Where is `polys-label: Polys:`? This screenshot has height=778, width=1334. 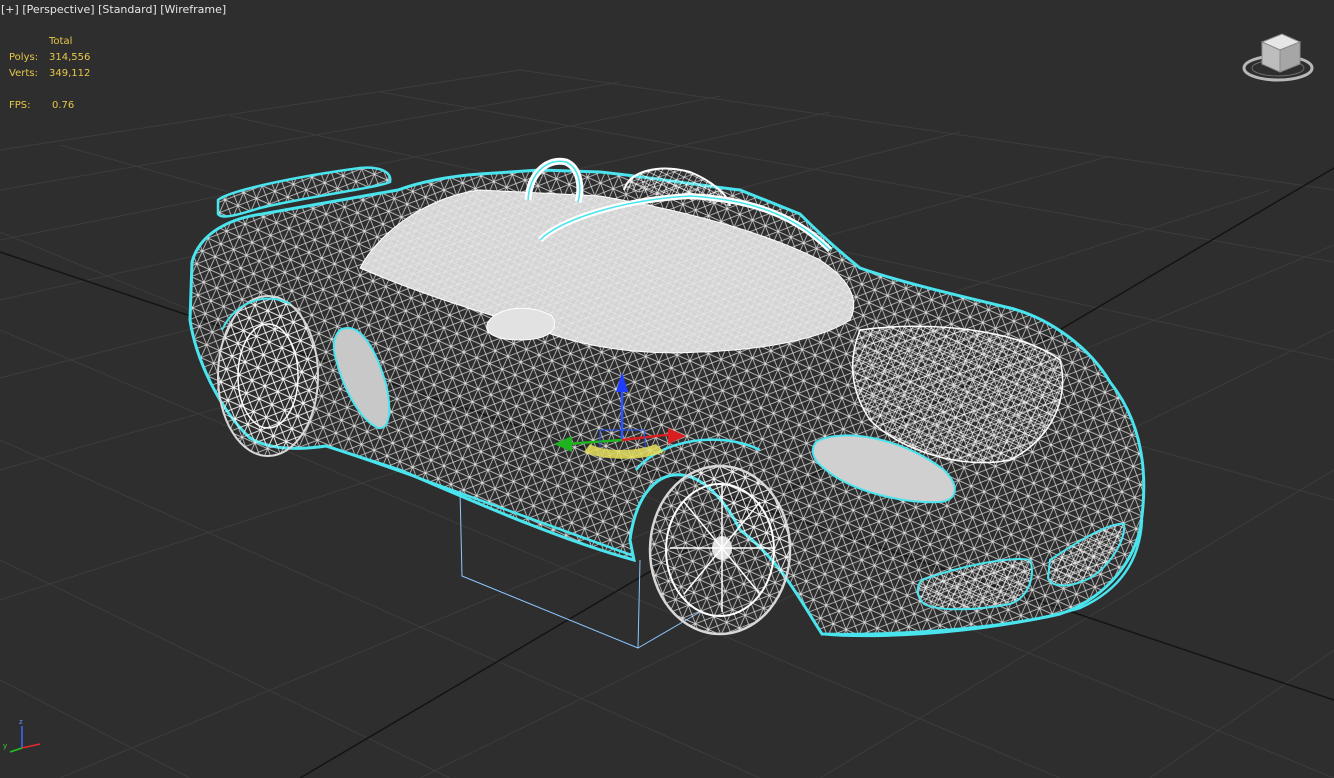
polys-label: Polys: is located at coordinates (24, 57).